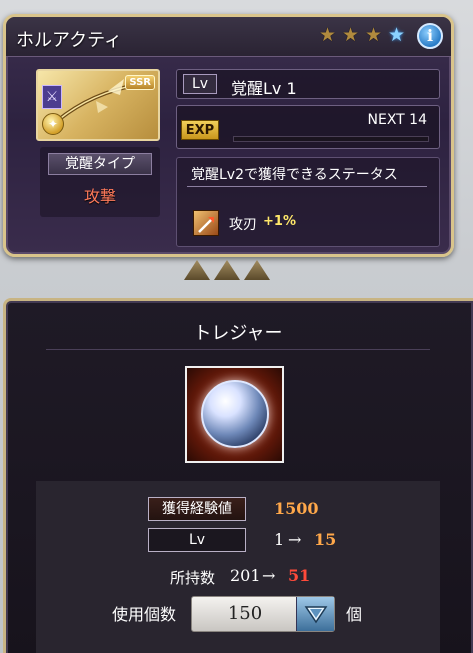  Describe the element at coordinates (197, 540) in the screenshot. I see `treasure-level-label: Lv` at that location.